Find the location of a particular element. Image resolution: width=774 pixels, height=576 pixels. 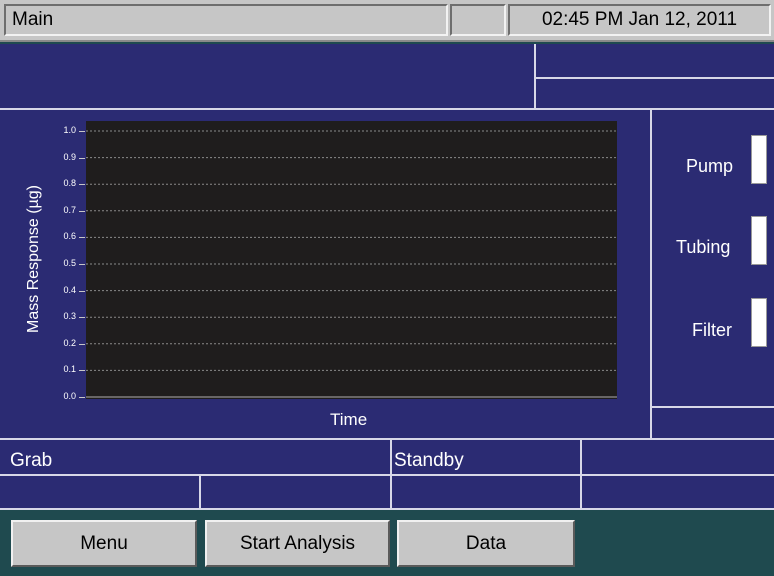

mode-value: Grab is located at coordinates (31, 460).